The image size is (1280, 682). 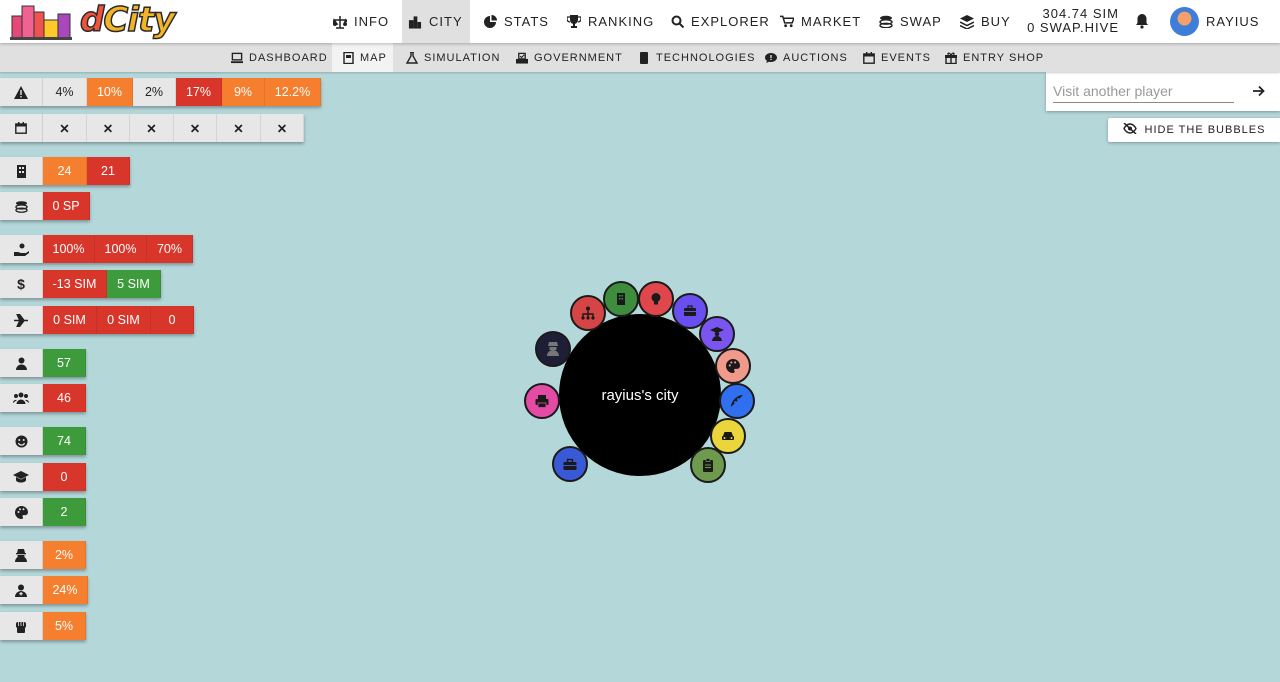 I want to click on bubble-officer-icon, so click(x=553, y=349).